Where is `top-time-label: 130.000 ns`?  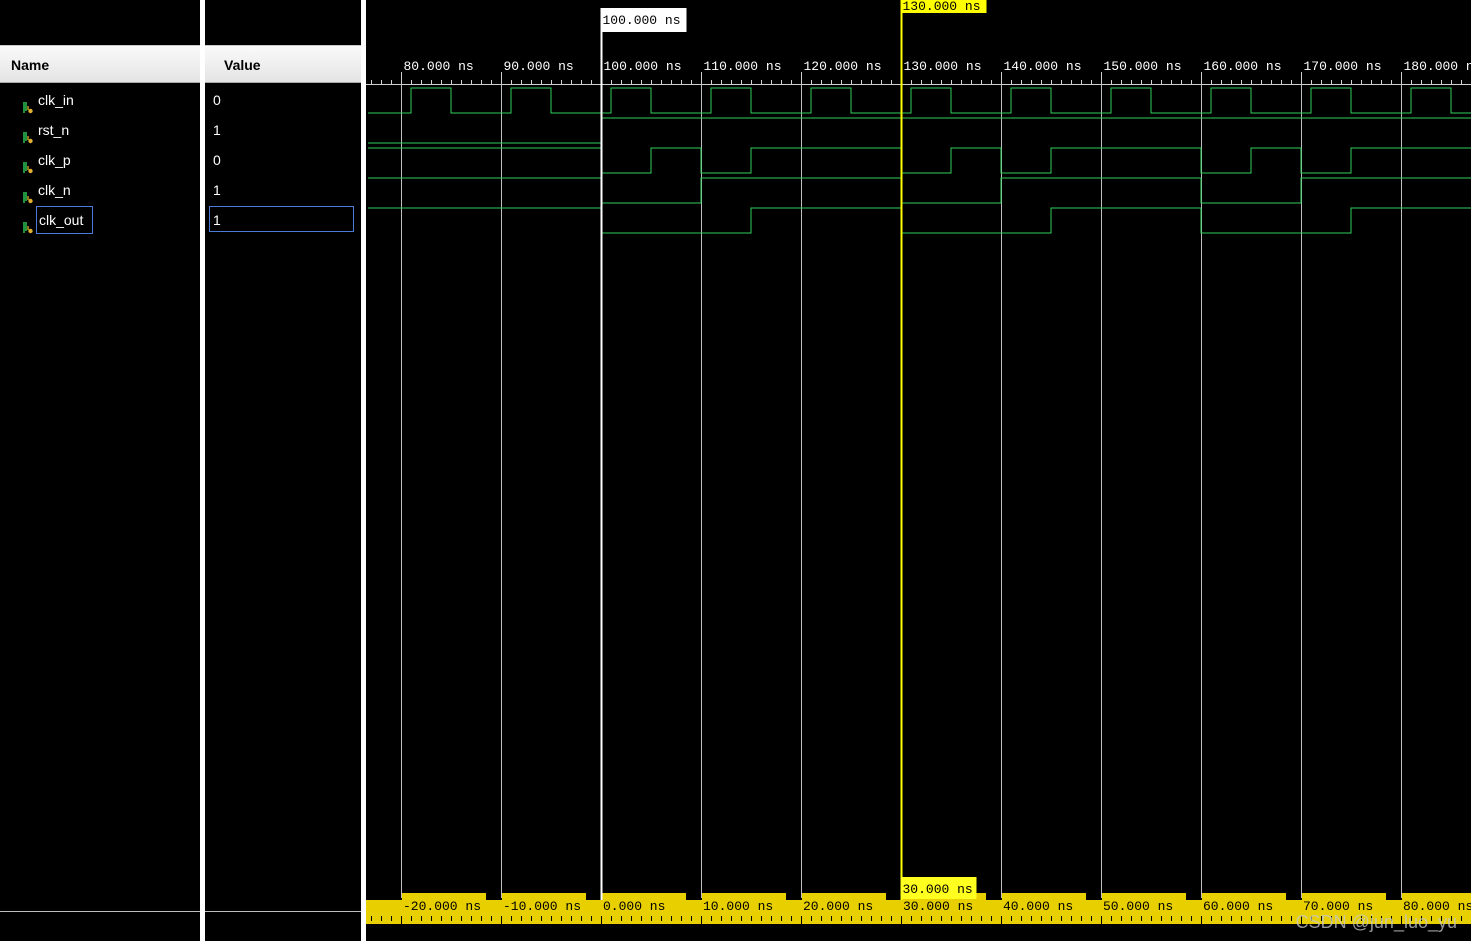 top-time-label: 130.000 ns is located at coordinates (943, 66).